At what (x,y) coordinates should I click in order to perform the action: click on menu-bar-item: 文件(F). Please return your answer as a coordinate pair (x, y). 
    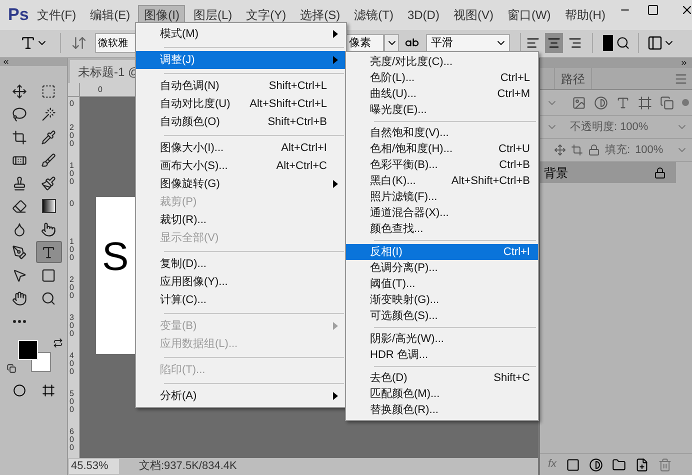
    Looking at the image, I should click on (56, 15).